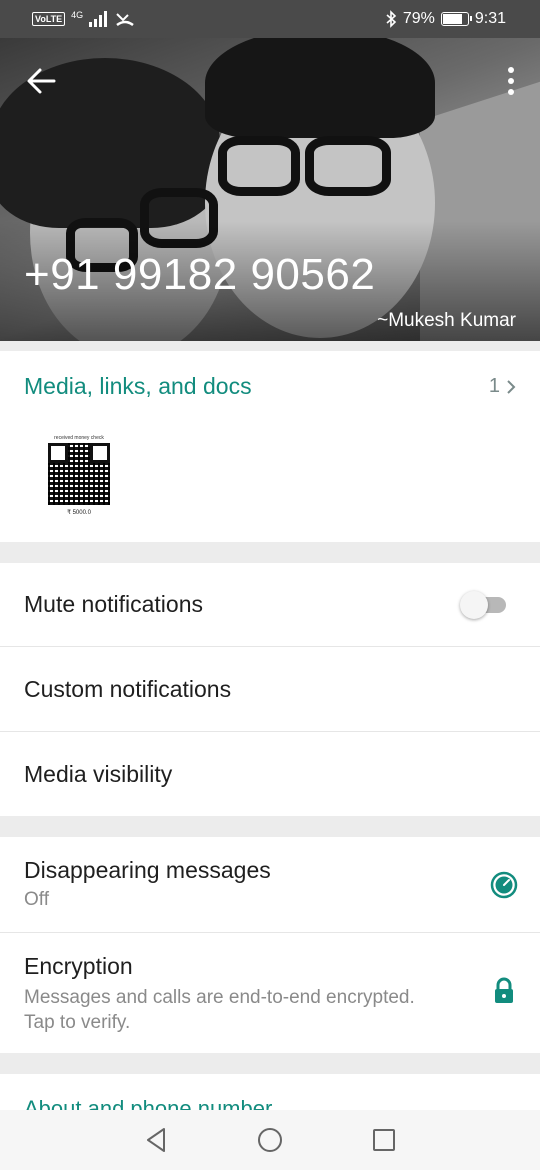  I want to click on nav-home-button, so click(270, 1140).